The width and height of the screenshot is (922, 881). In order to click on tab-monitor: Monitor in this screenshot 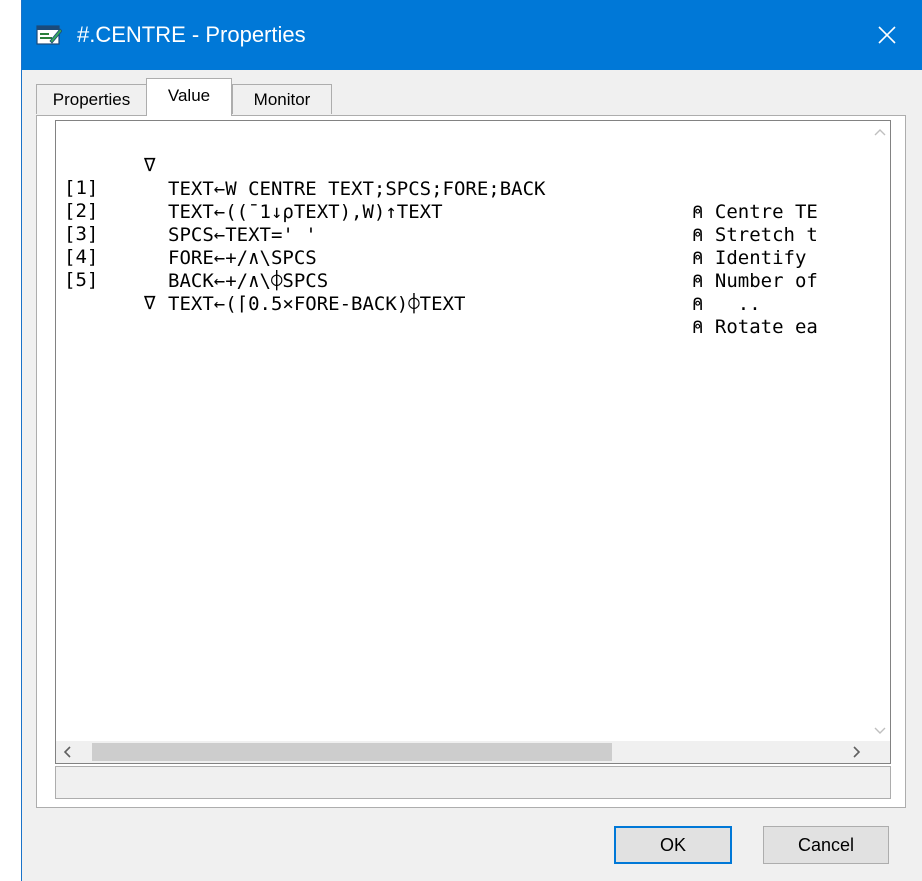, I will do `click(282, 99)`.